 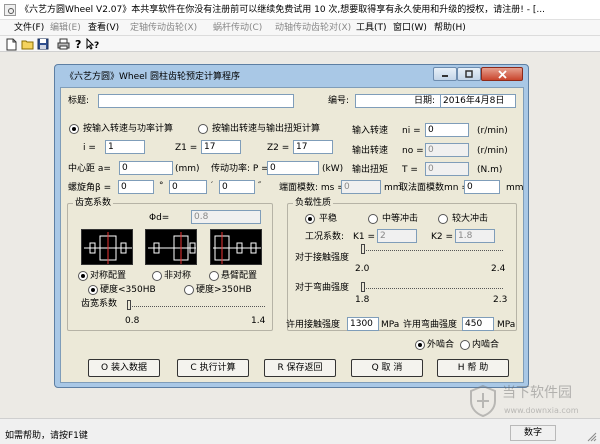 I want to click on ni-label: ni =, so click(x=411, y=131).